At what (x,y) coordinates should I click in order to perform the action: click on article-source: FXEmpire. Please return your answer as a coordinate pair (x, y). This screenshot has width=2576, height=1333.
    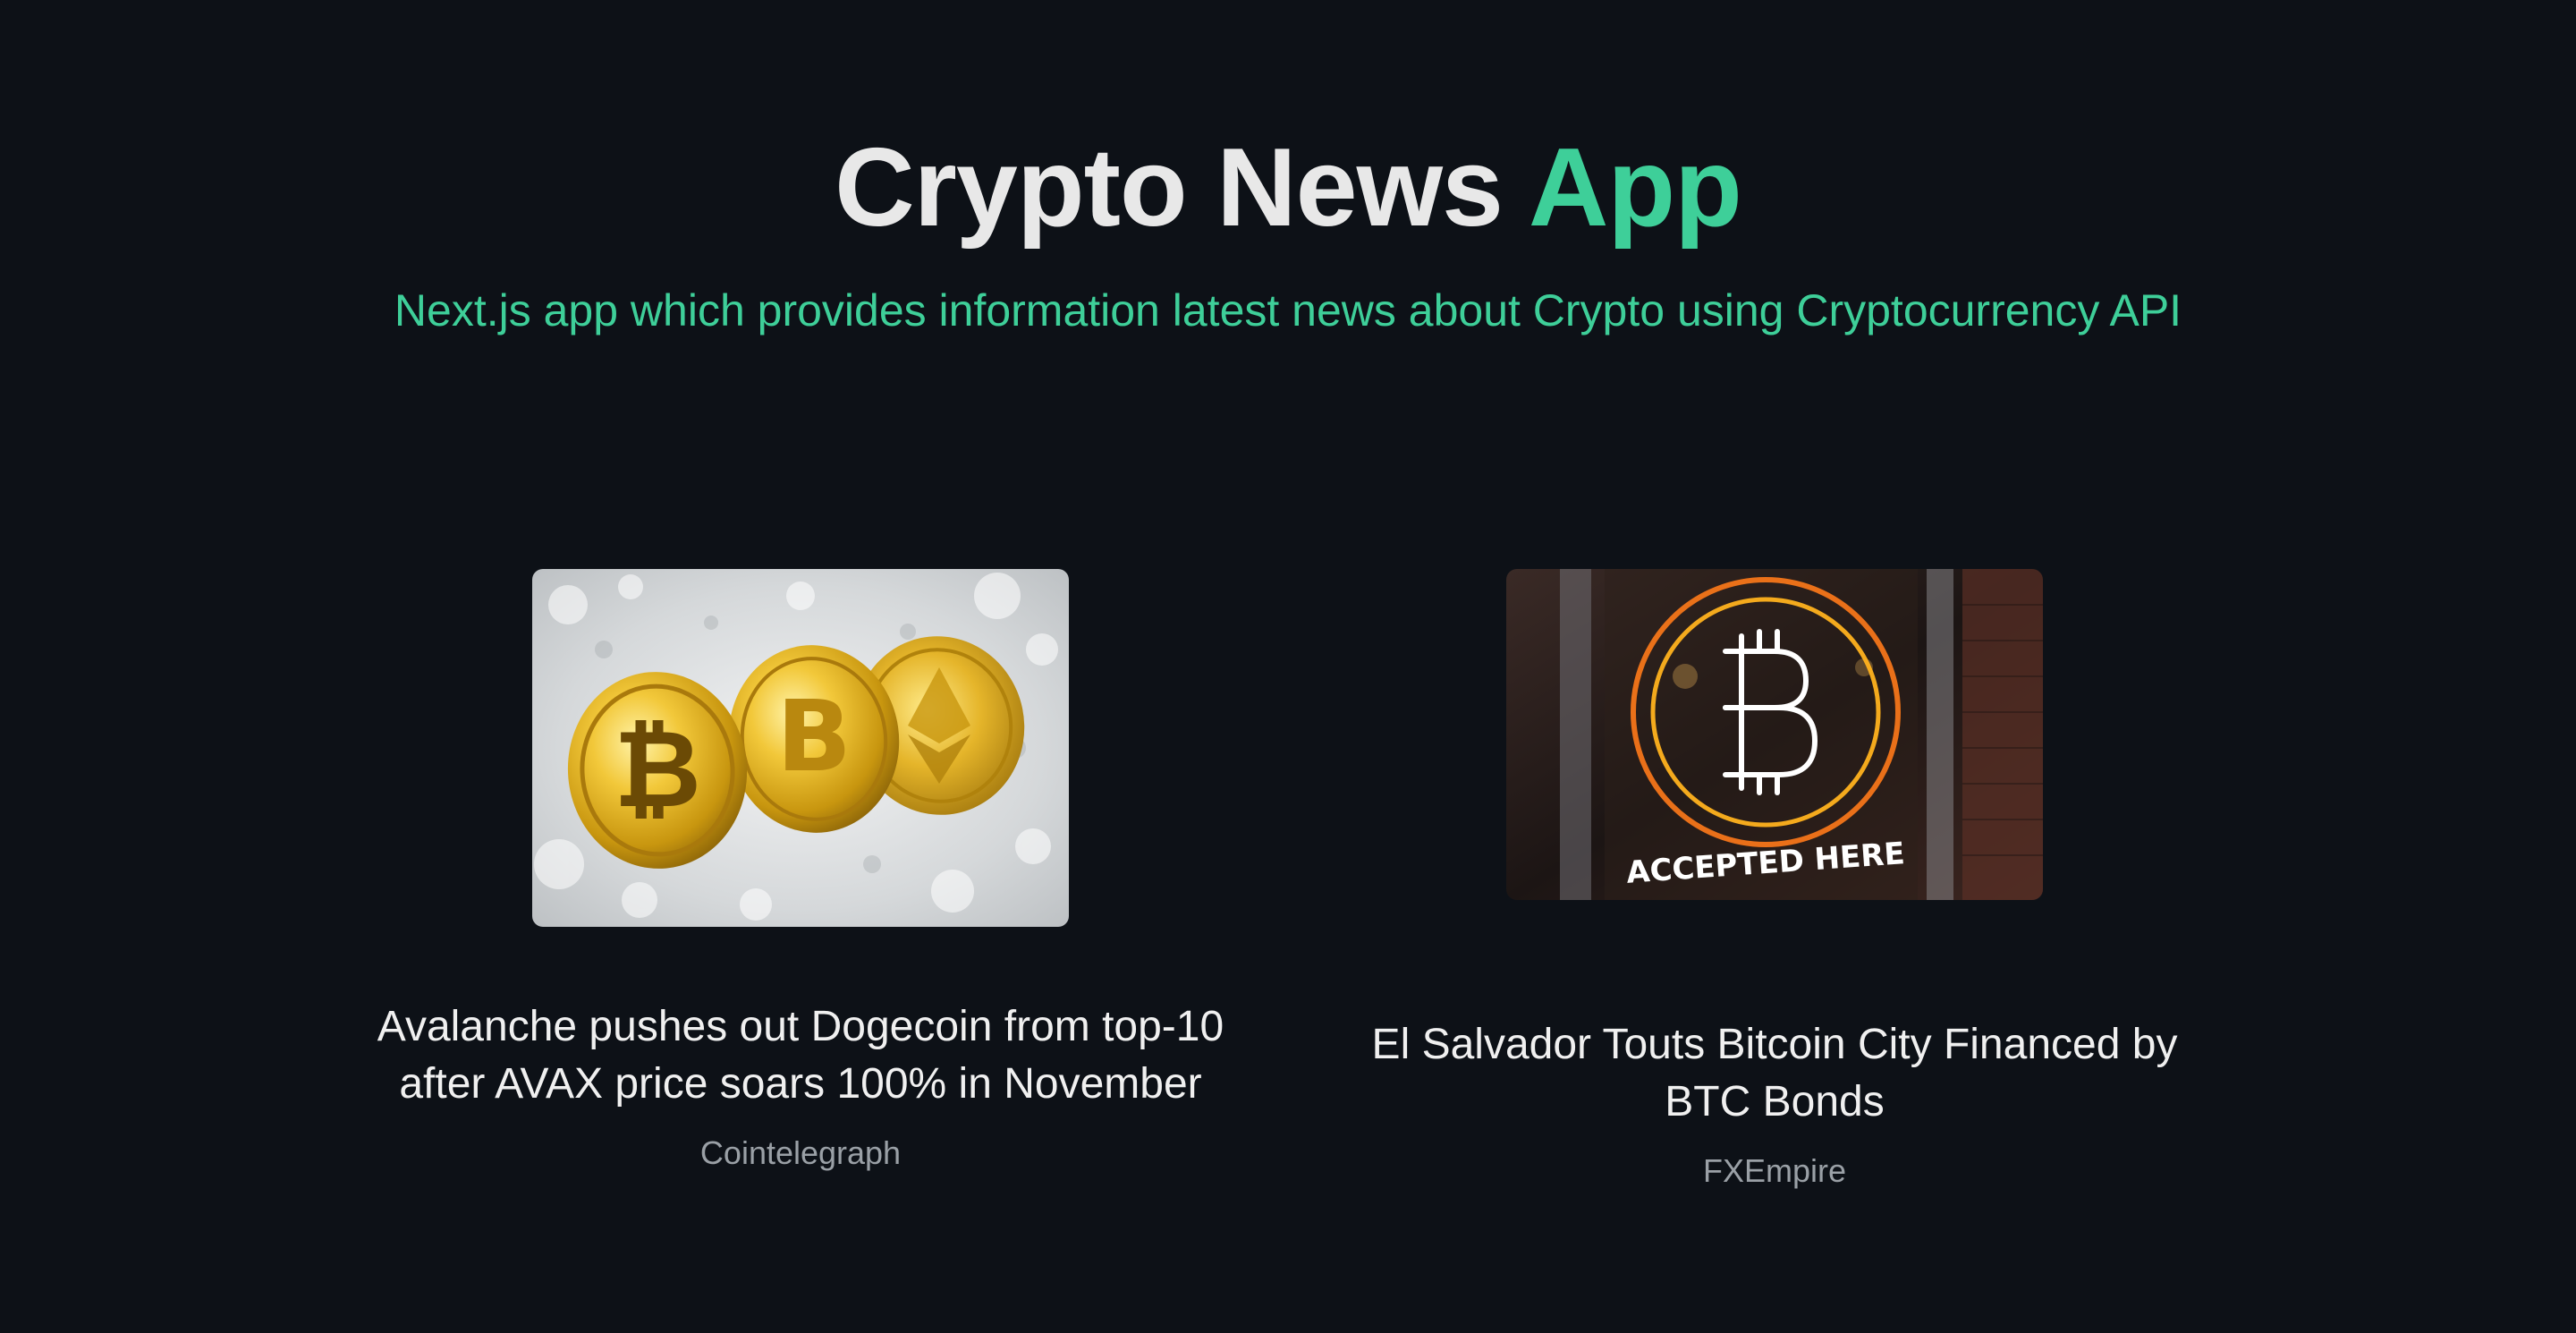
    Looking at the image, I should click on (1774, 1170).